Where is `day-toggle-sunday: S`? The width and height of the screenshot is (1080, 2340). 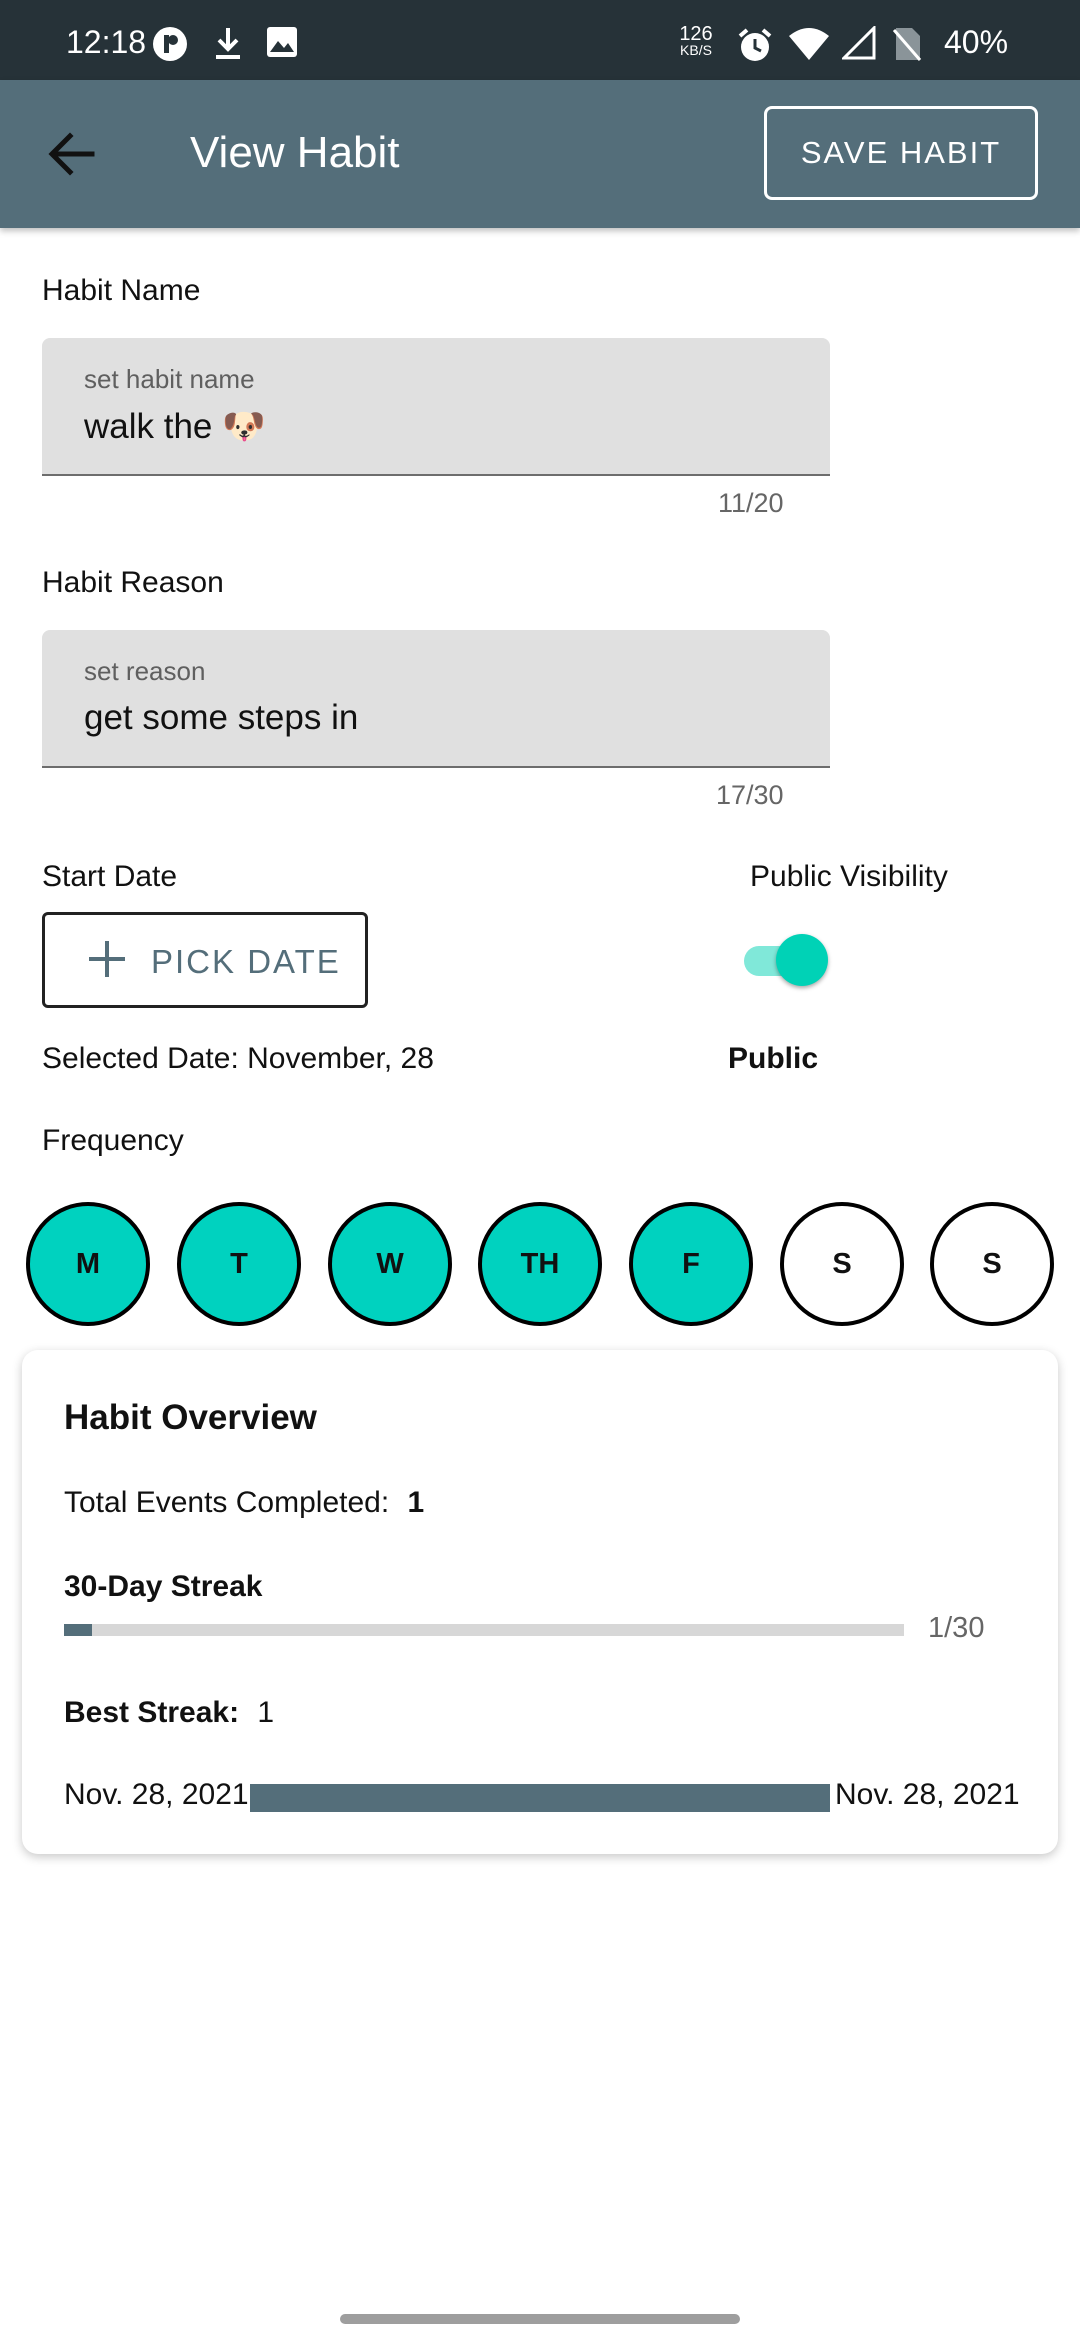 day-toggle-sunday: S is located at coordinates (992, 1264).